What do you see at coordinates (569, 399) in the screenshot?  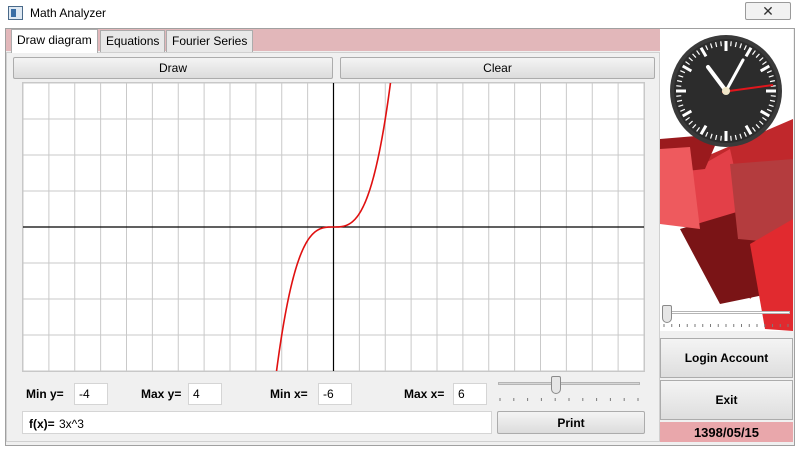 I see `zoom-slider-ticks` at bounding box center [569, 399].